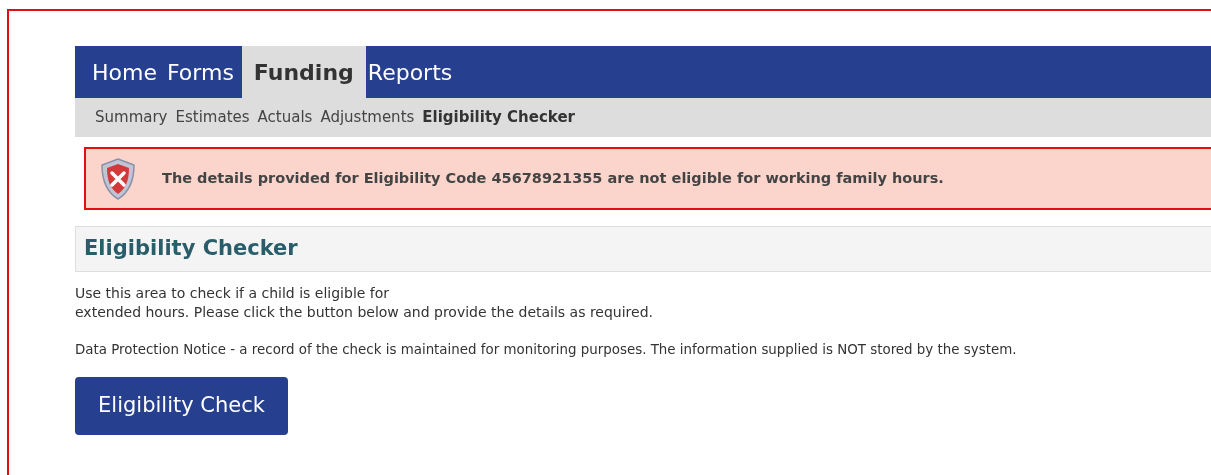  Describe the element at coordinates (131, 117) in the screenshot. I see `subnav-link: Summary` at that location.